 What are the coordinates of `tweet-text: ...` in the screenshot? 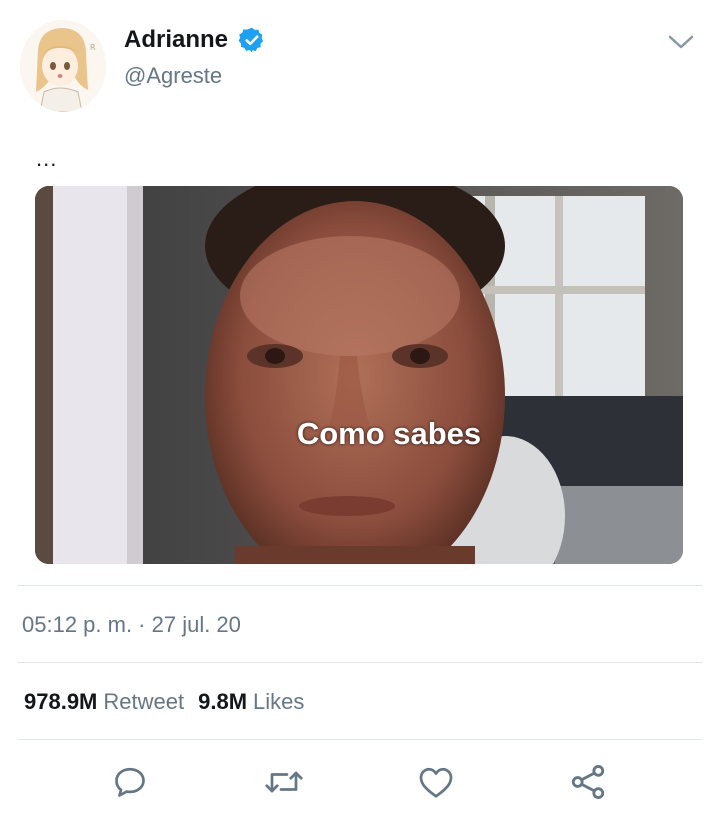 It's located at (47, 158).